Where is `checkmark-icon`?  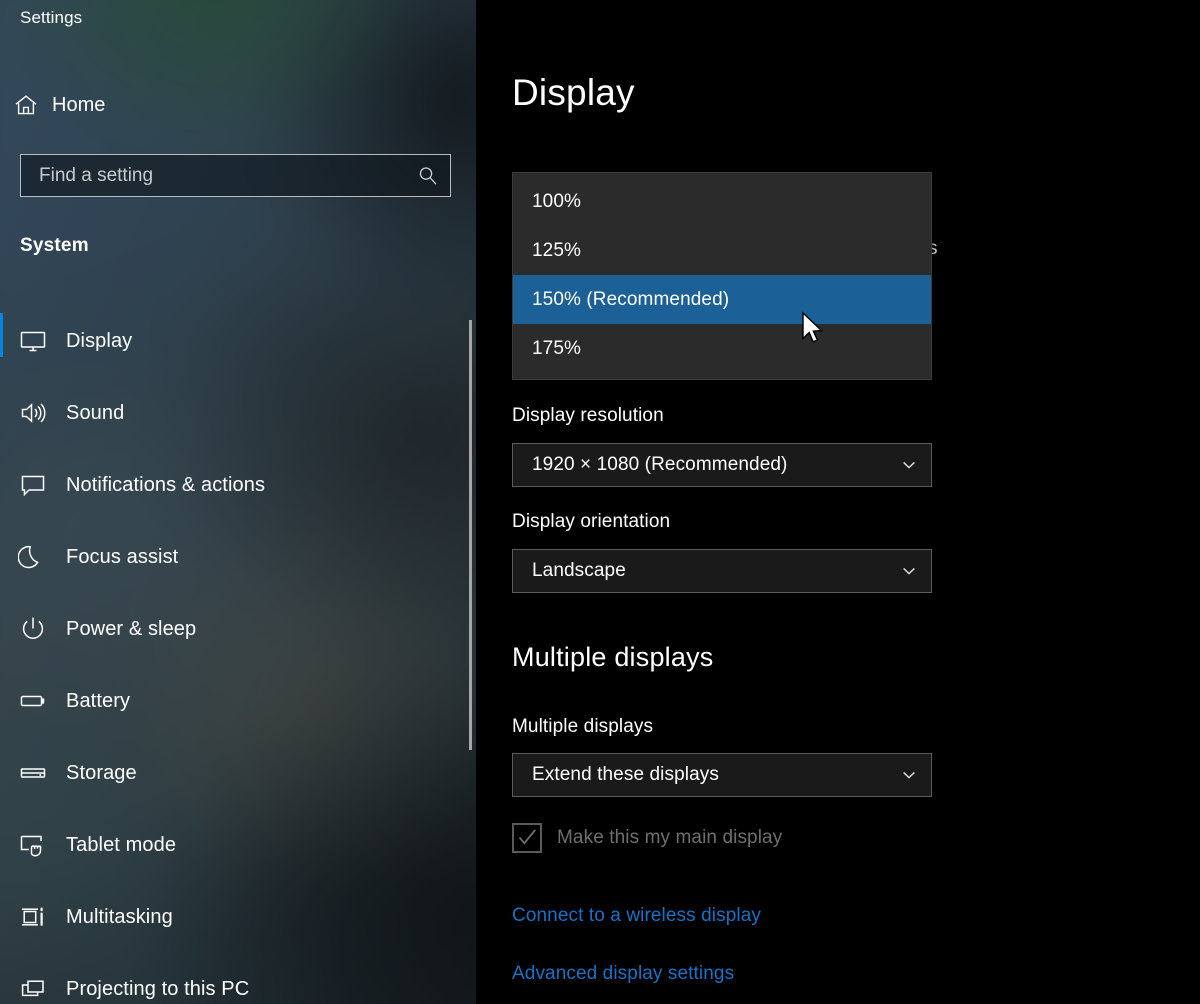 checkmark-icon is located at coordinates (527, 837).